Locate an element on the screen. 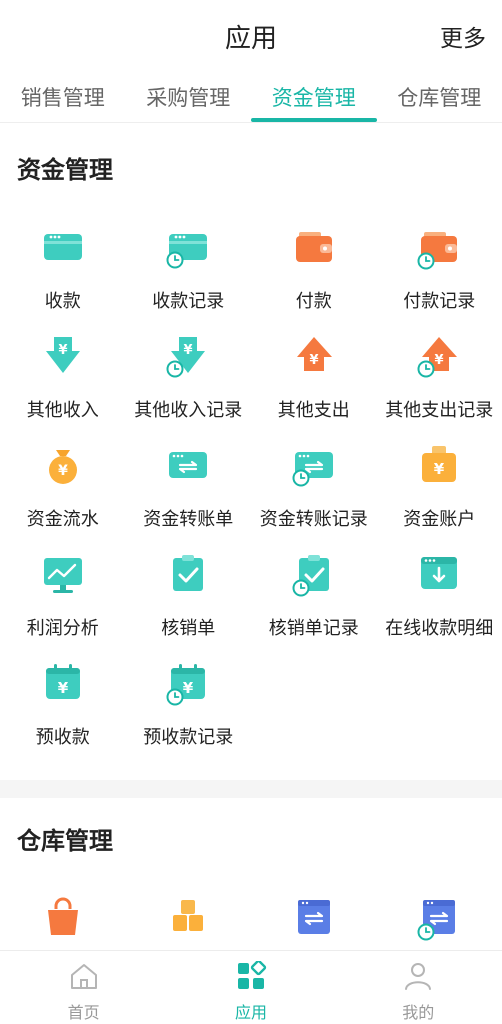 This screenshot has width=502, height=1024. app-item: ¥ 其他收入 is located at coordinates (63, 385).